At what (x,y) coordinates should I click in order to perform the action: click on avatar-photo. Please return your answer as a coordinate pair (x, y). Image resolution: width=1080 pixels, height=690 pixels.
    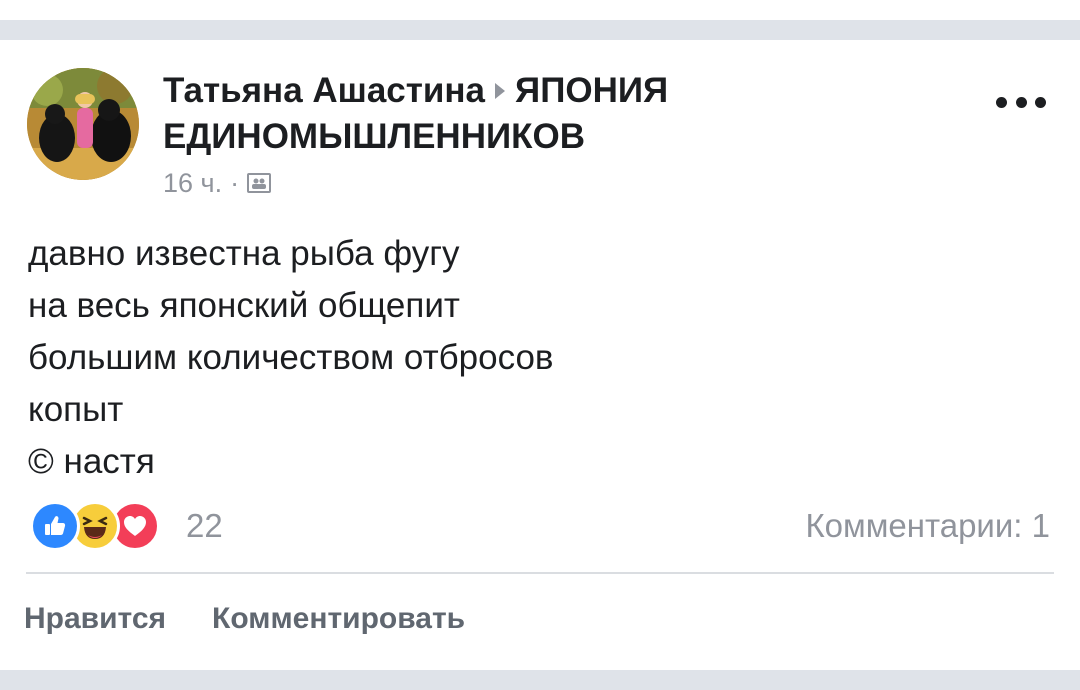
    Looking at the image, I should click on (83, 124).